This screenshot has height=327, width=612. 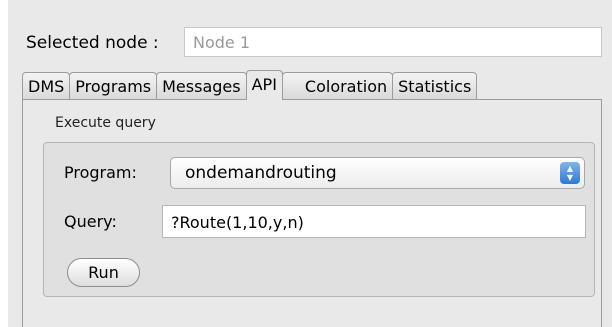 What do you see at coordinates (377, 173) in the screenshot?
I see `program-select: ondemandrouting ▲ ▼` at bounding box center [377, 173].